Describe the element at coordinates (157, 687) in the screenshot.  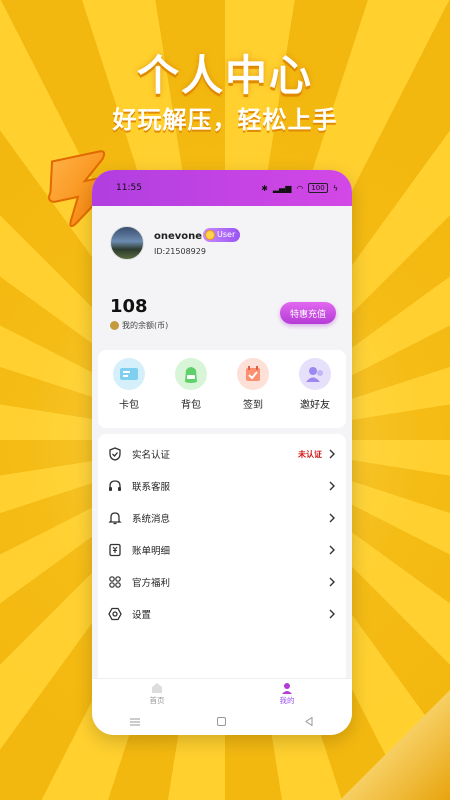
I see `home-icon` at that location.